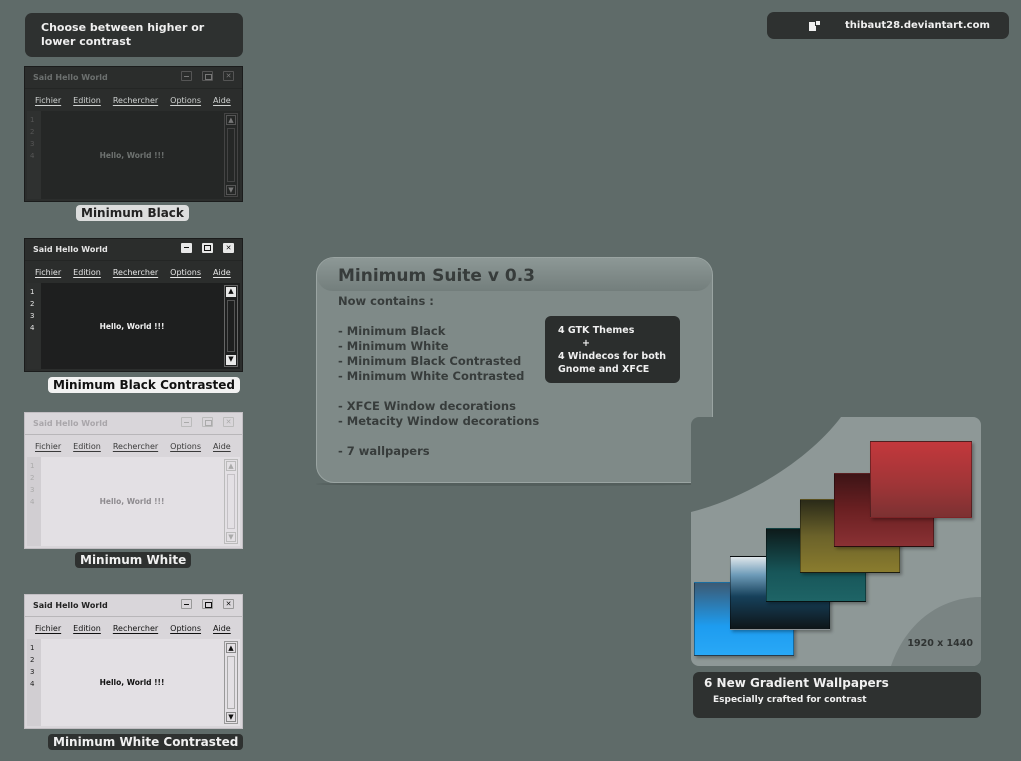 This screenshot has height=761, width=1021. I want to click on wallpapers-preview: 1920 x 1440, so click(836, 541).